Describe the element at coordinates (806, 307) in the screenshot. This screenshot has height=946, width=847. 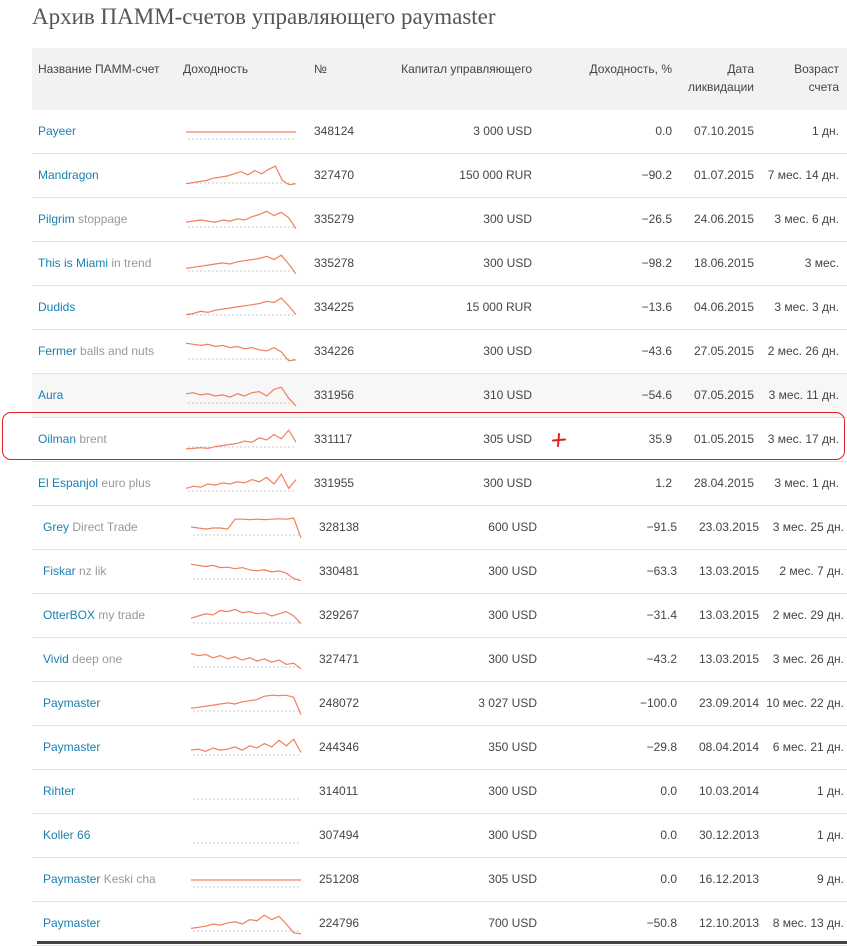
I see `account-age: 3 мес. 3 дн.` at that location.